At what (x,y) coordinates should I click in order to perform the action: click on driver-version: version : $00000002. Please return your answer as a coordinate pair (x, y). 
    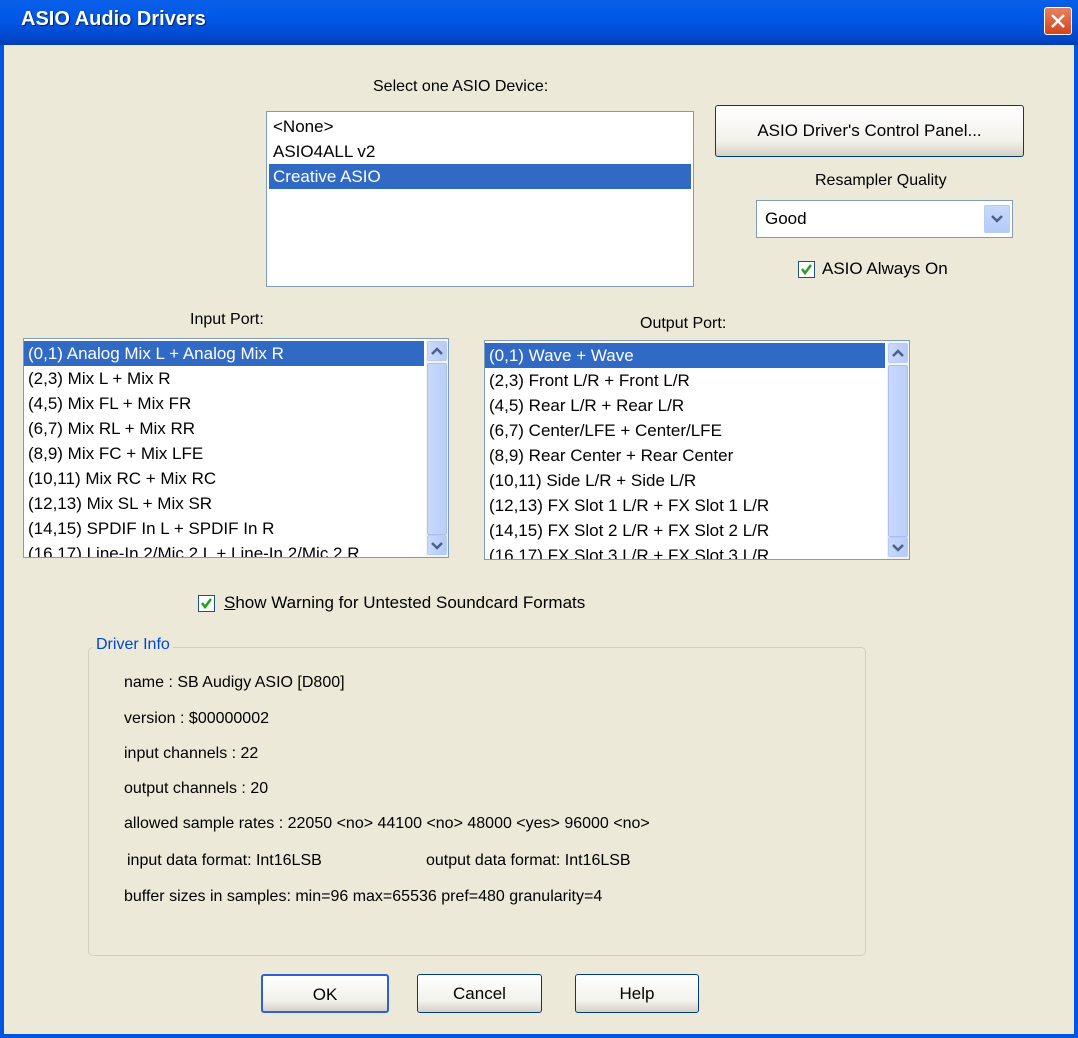
    Looking at the image, I should click on (196, 718).